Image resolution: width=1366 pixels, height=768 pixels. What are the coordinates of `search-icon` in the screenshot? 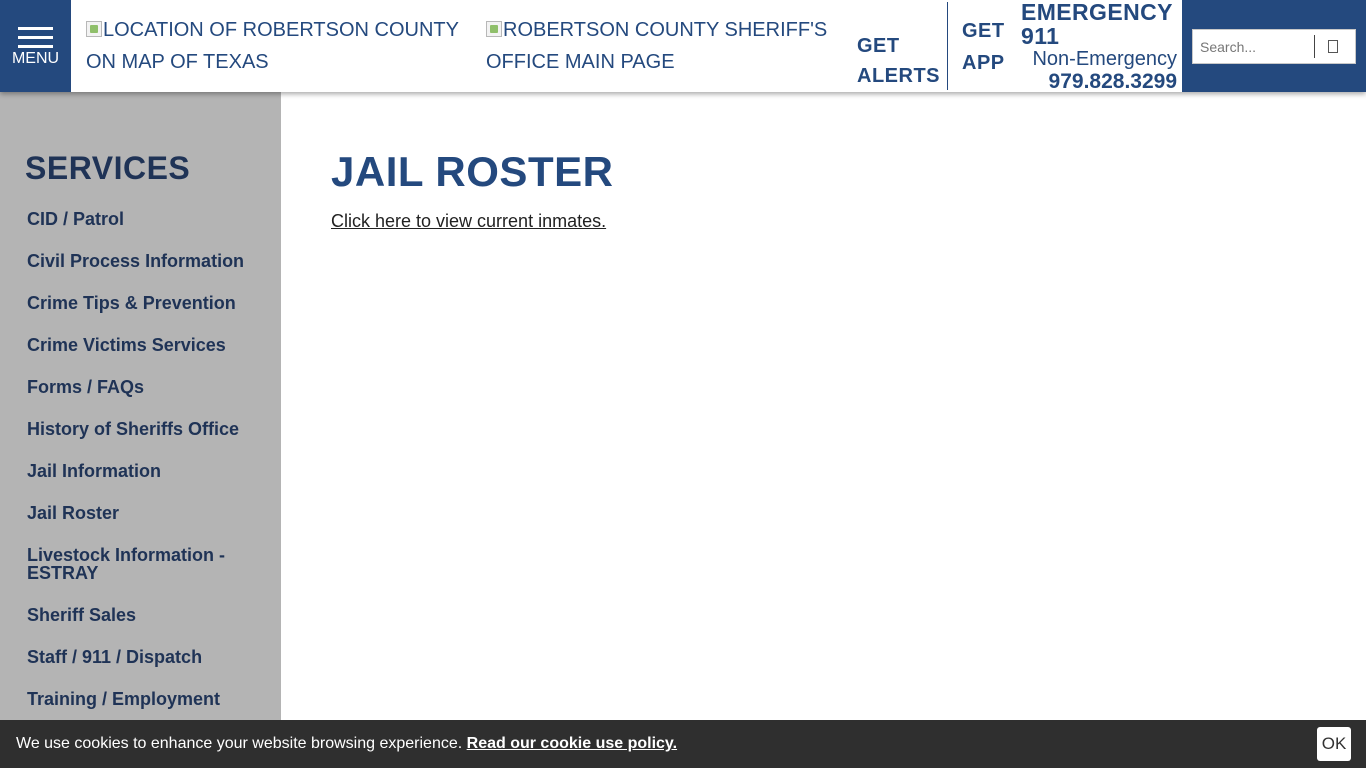 It's located at (1333, 46).